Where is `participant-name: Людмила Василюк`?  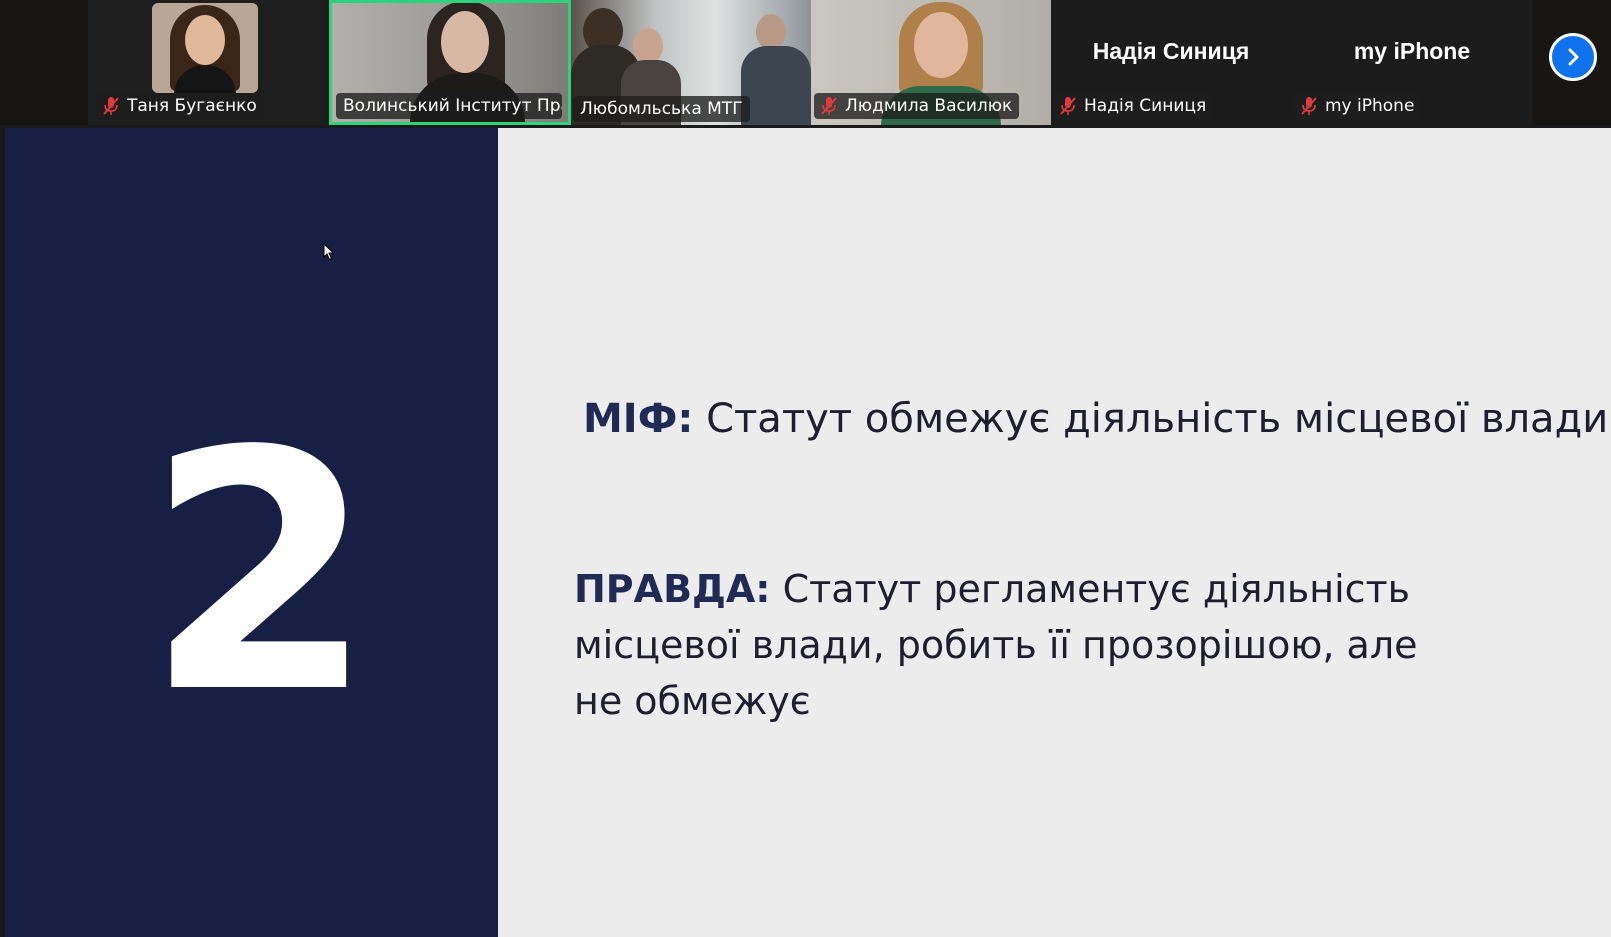 participant-name: Людмила Василюк is located at coordinates (929, 106).